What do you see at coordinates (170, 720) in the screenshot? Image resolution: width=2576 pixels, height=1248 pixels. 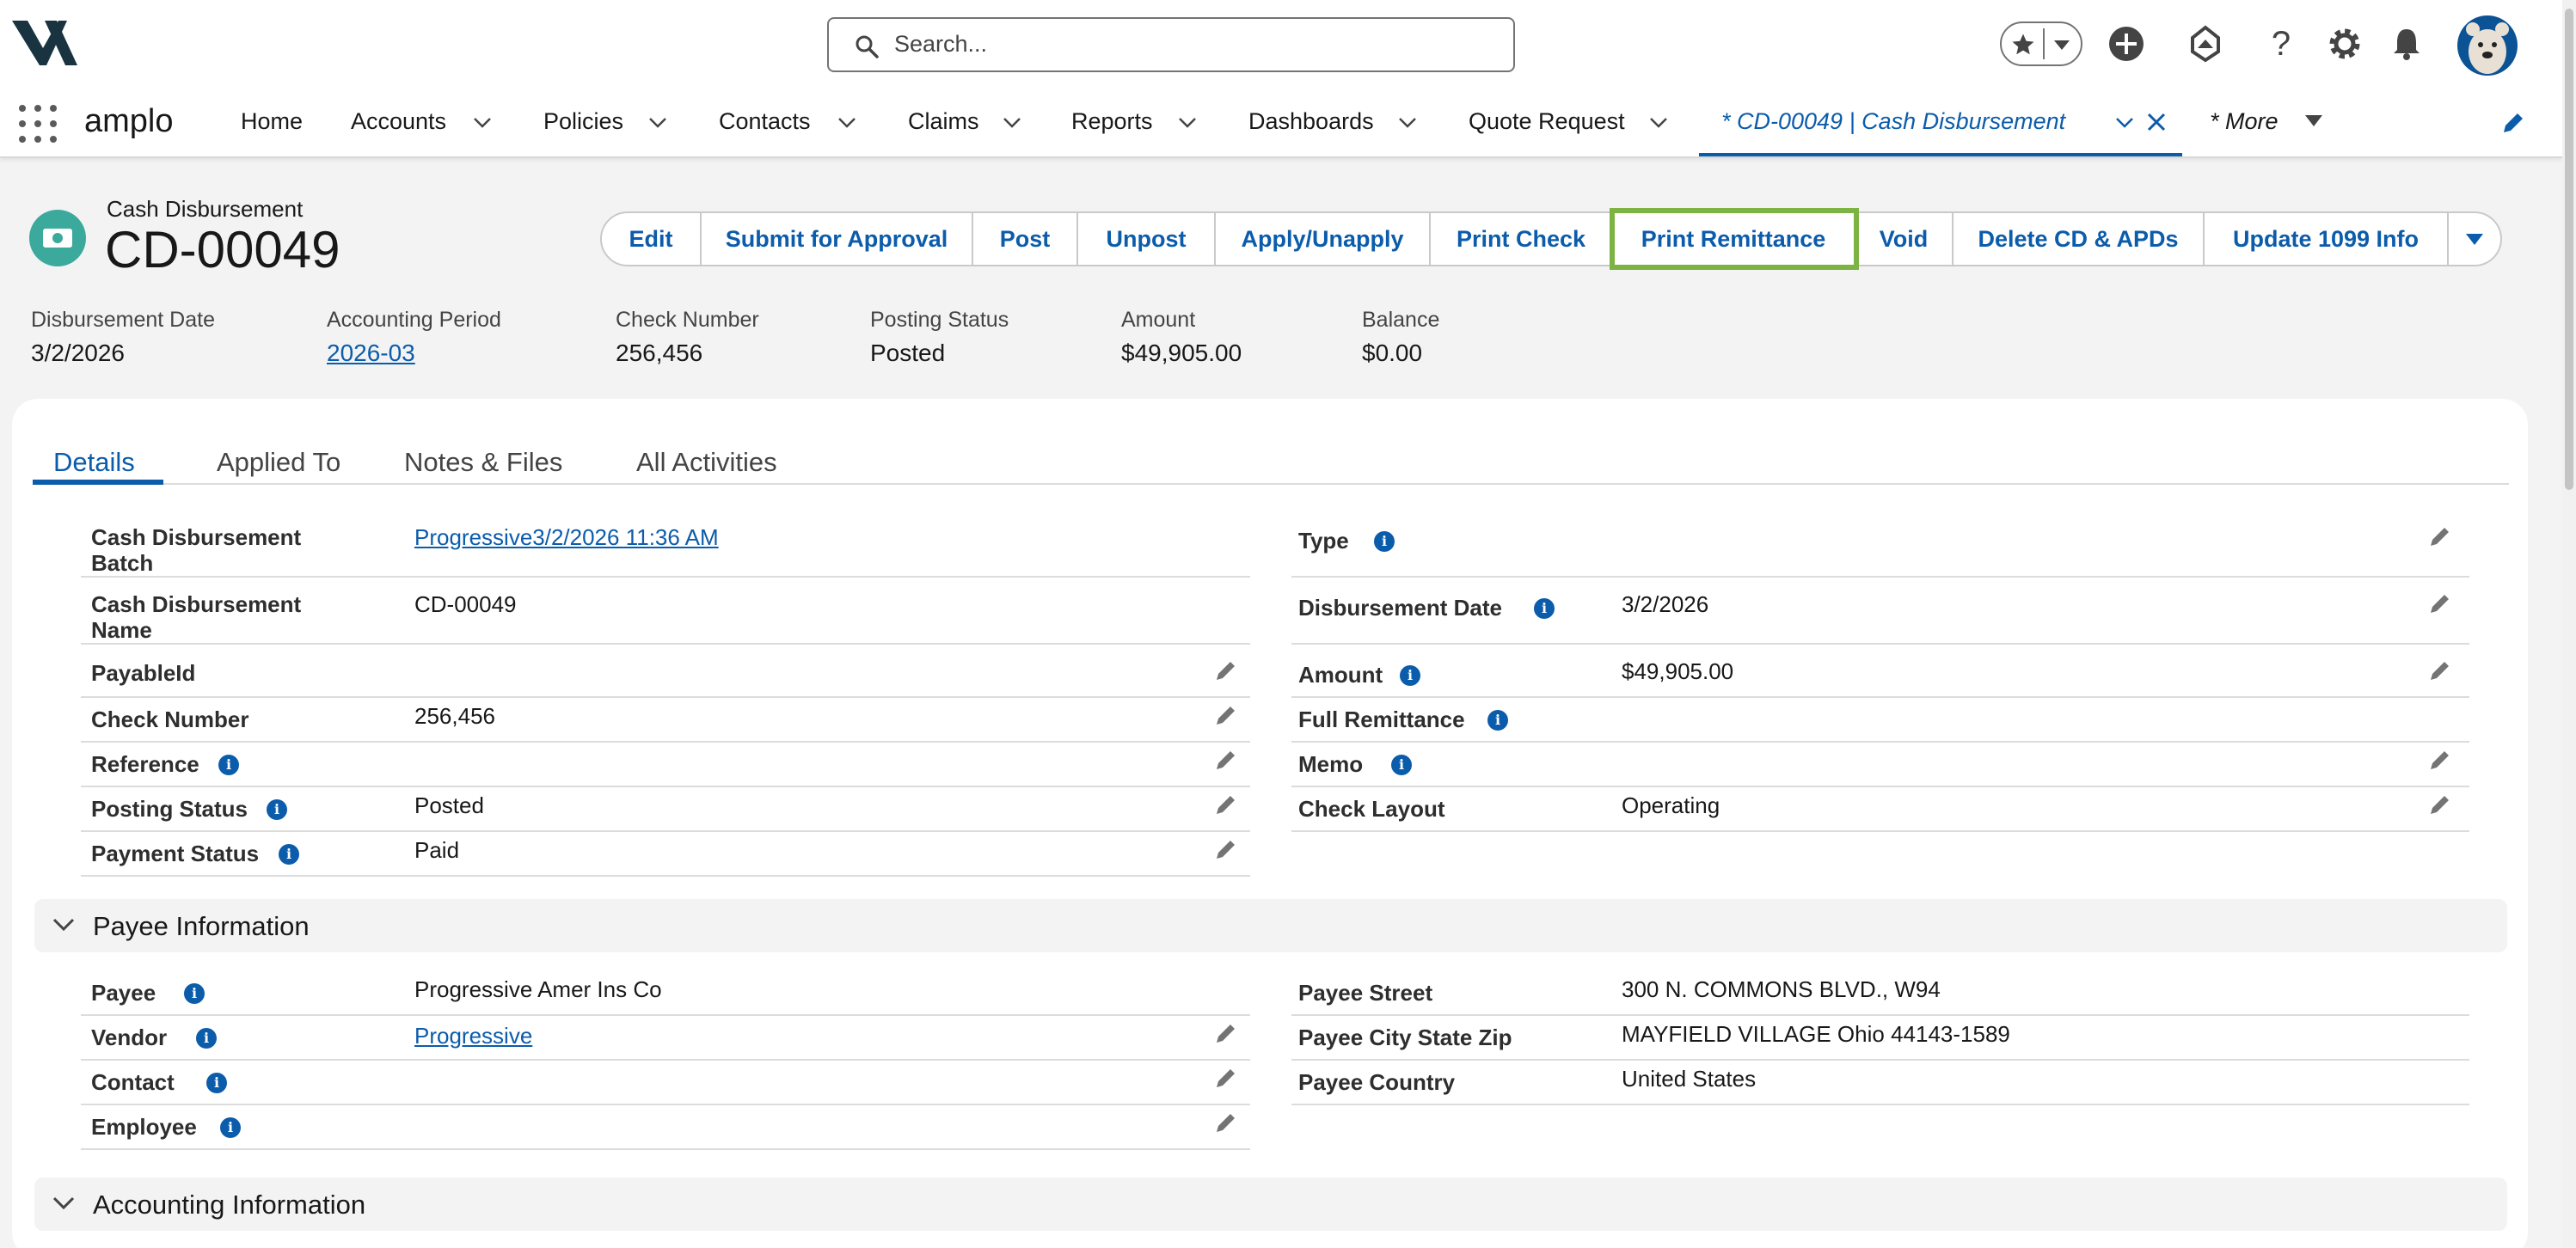 I see `field-label: Check Number` at bounding box center [170, 720].